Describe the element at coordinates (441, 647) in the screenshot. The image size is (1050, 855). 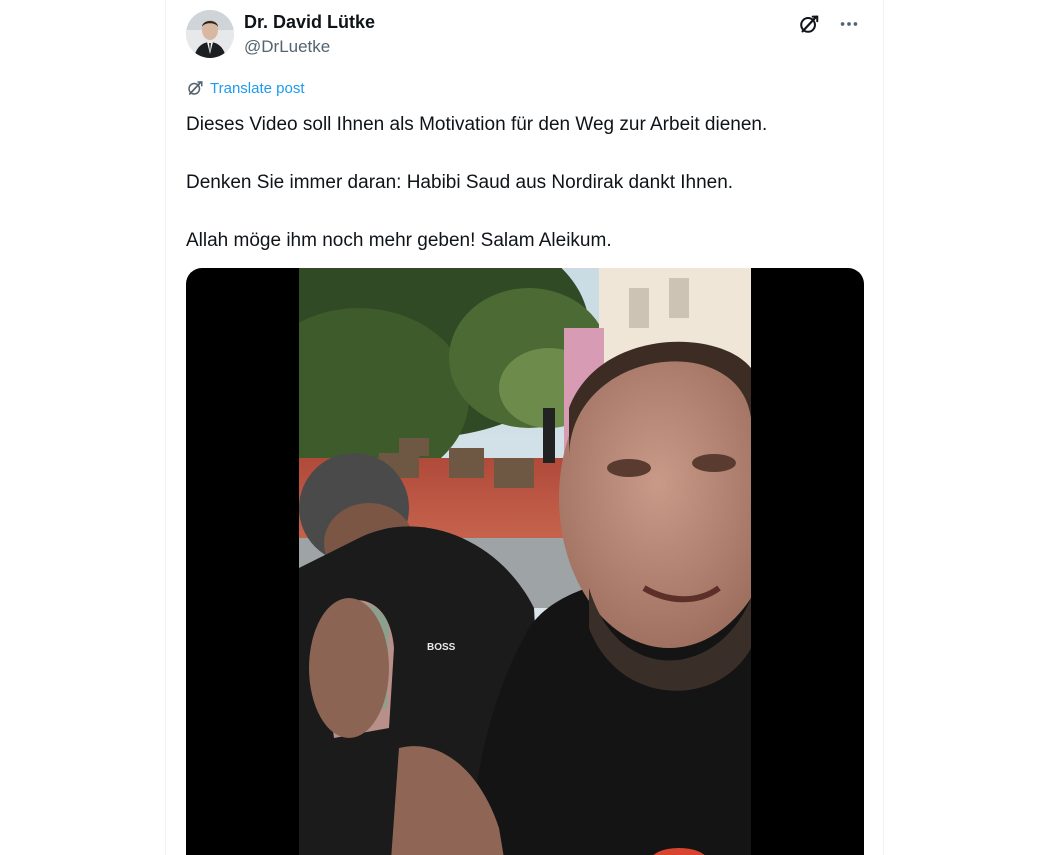
I see `shirt-logo-text: BOSS` at that location.